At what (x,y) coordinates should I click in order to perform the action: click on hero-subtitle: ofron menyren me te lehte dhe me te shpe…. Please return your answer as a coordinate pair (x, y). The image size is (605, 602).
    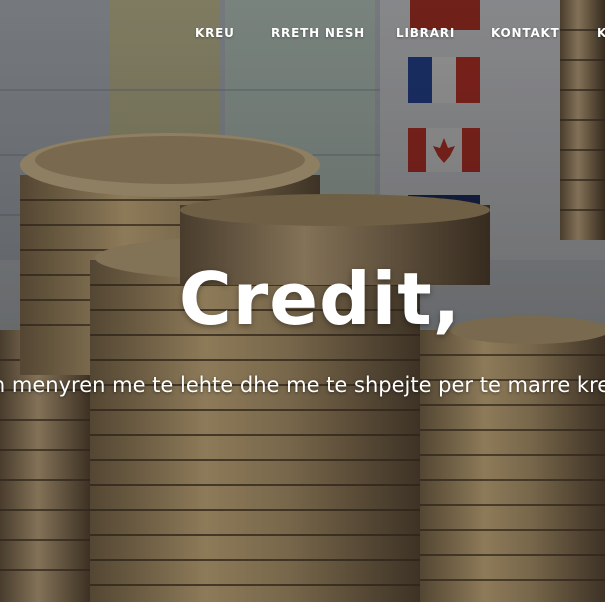
    Looking at the image, I should click on (302, 385).